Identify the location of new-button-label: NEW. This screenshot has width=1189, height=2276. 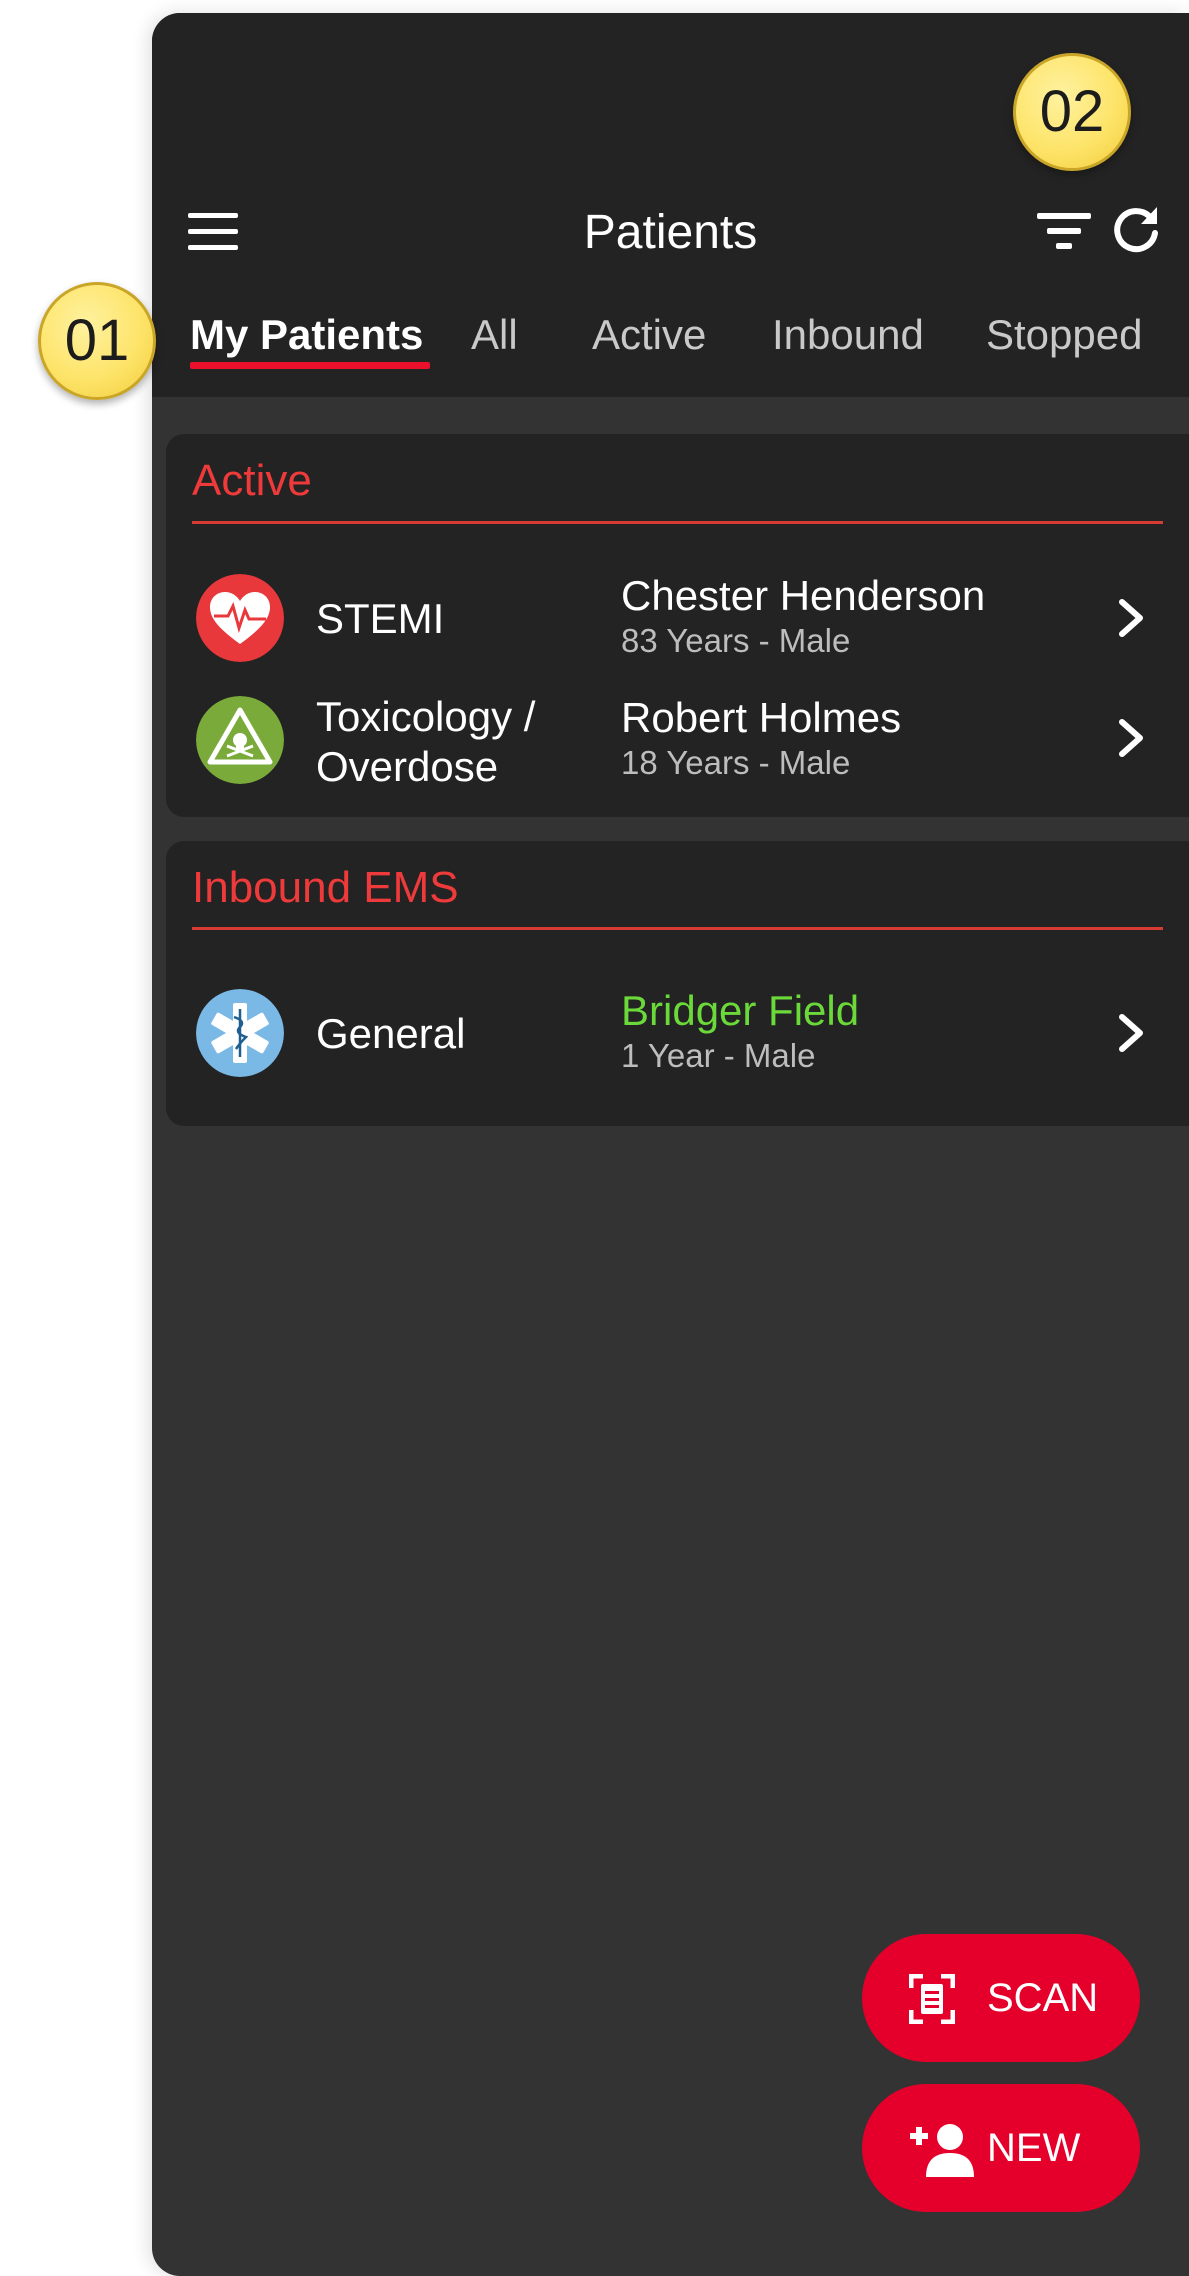
(1034, 2148).